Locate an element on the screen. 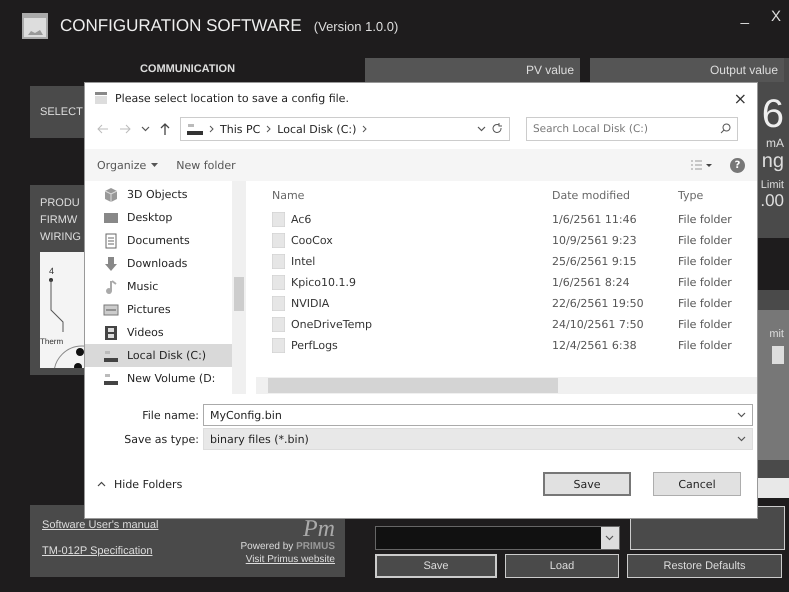 Image resolution: width=789 pixels, height=592 pixels. date-cell-text: 24/10/2561 7:50 is located at coordinates (598, 324).